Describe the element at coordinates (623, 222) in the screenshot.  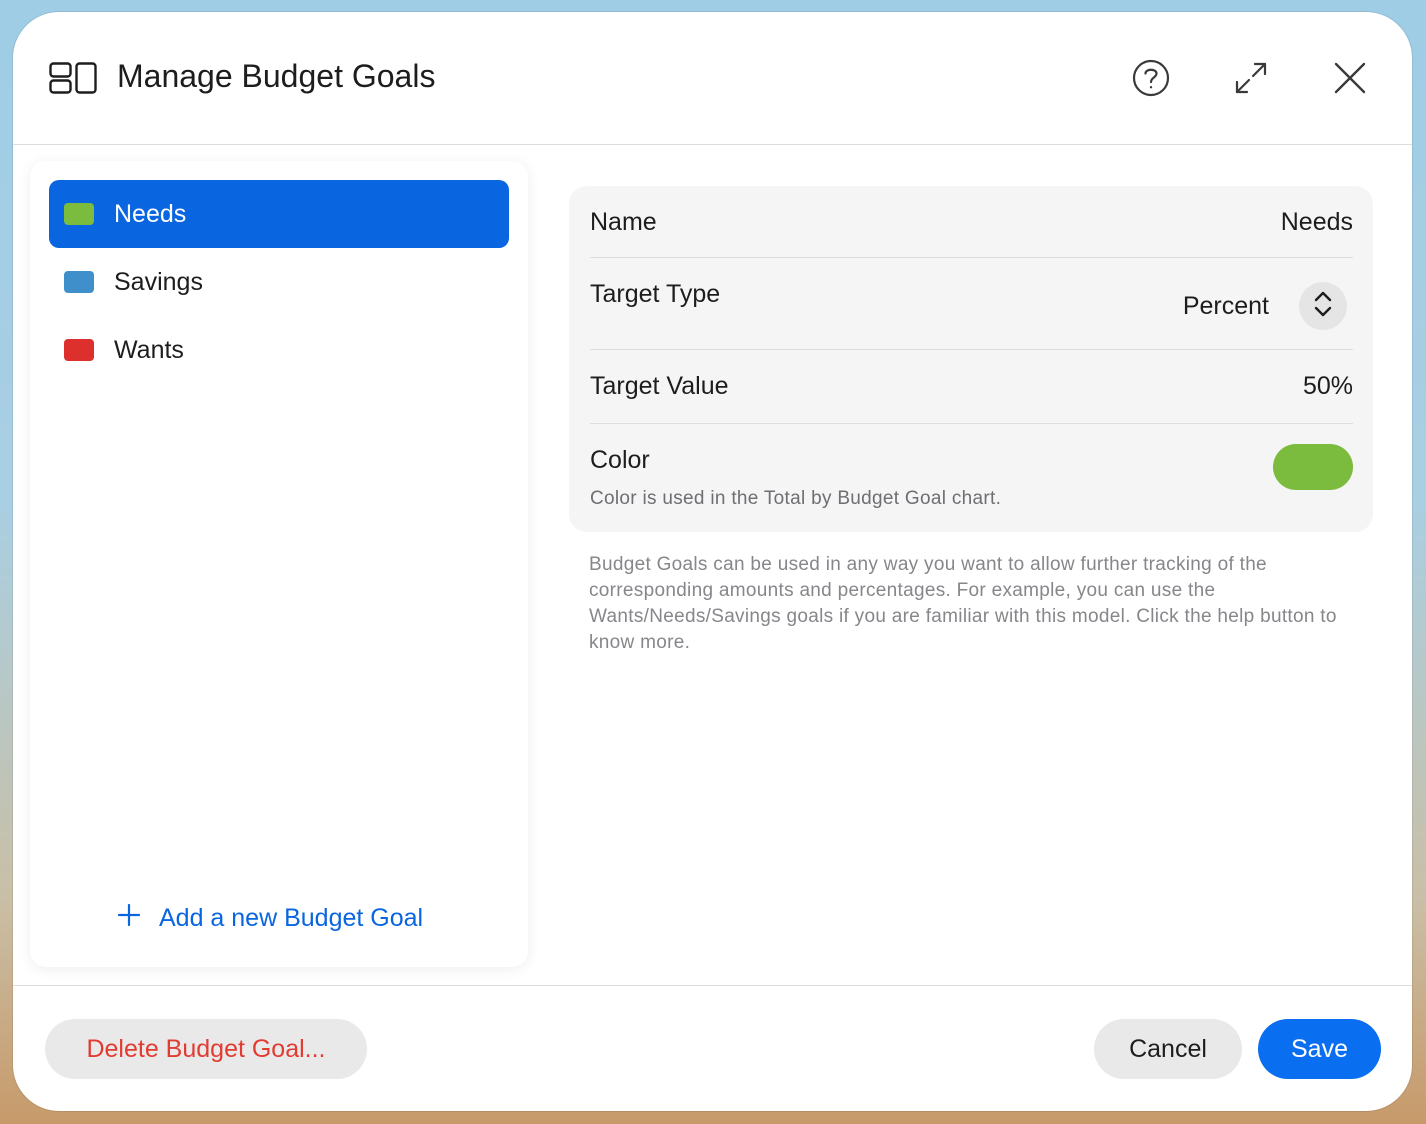
I see `name-label: Name` at that location.